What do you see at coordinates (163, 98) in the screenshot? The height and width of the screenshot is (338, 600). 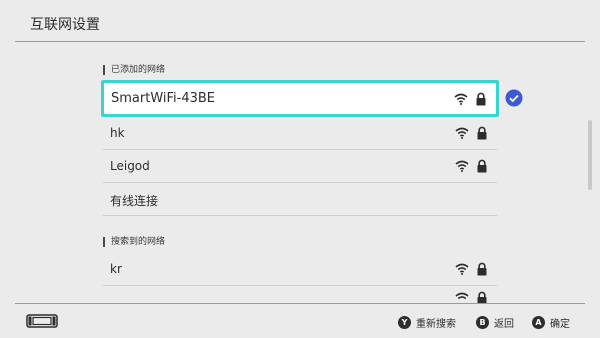 I see `network-name: SmartWiFi-43BE` at bounding box center [163, 98].